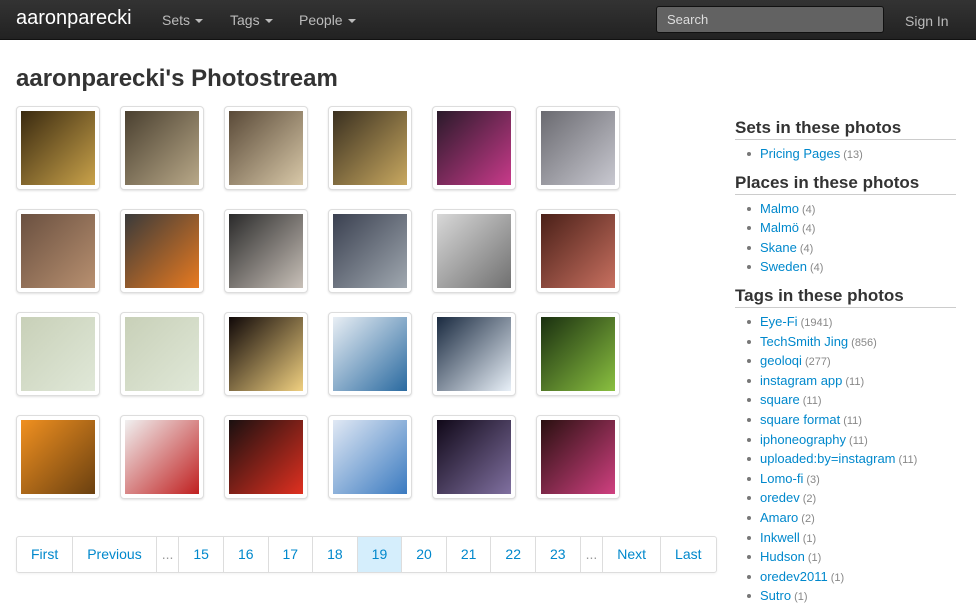  I want to click on pagination-previous: Previous, so click(113, 554).